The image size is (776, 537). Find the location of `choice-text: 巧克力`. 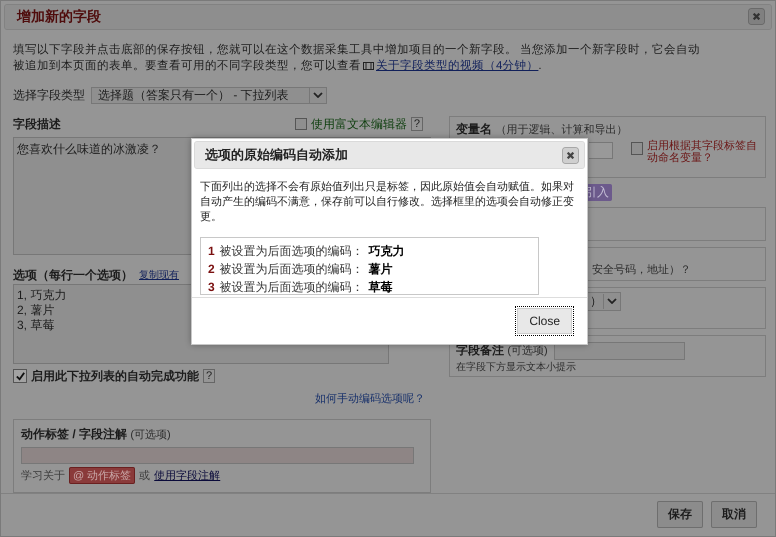

choice-text: 巧克力 is located at coordinates (386, 251).